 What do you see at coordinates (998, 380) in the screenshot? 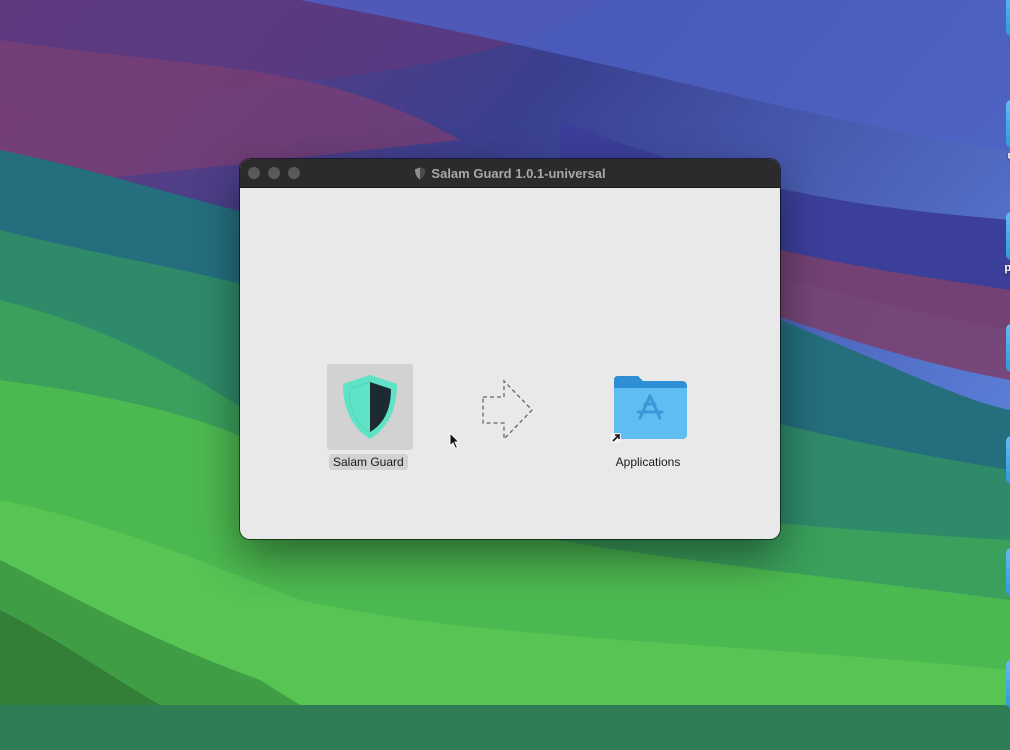
I see `desktop-item-label: a` at bounding box center [998, 380].